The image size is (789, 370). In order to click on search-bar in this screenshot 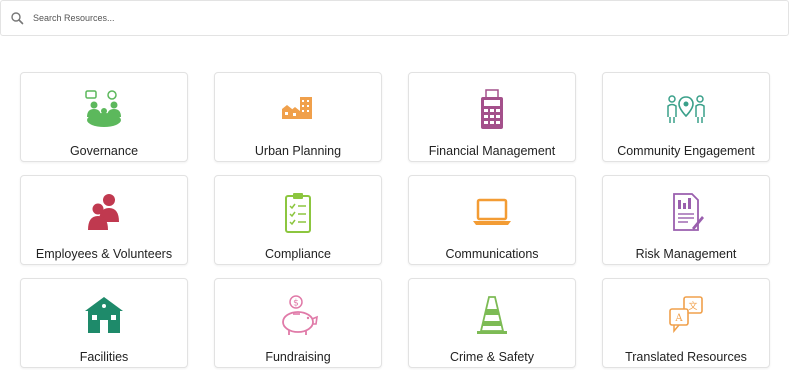, I will do `click(394, 18)`.